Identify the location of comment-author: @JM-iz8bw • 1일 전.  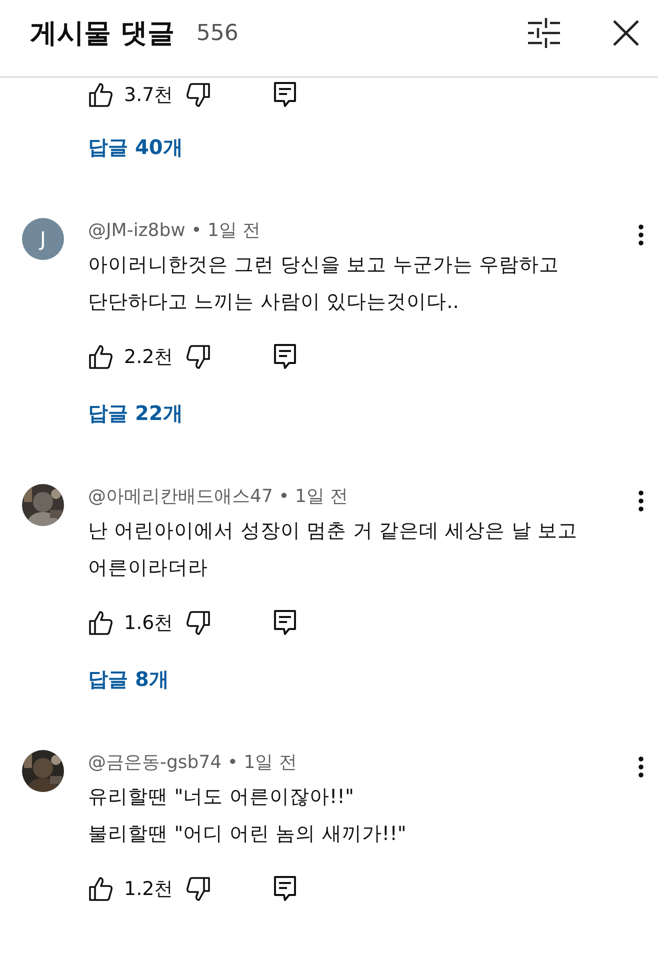
(174, 230).